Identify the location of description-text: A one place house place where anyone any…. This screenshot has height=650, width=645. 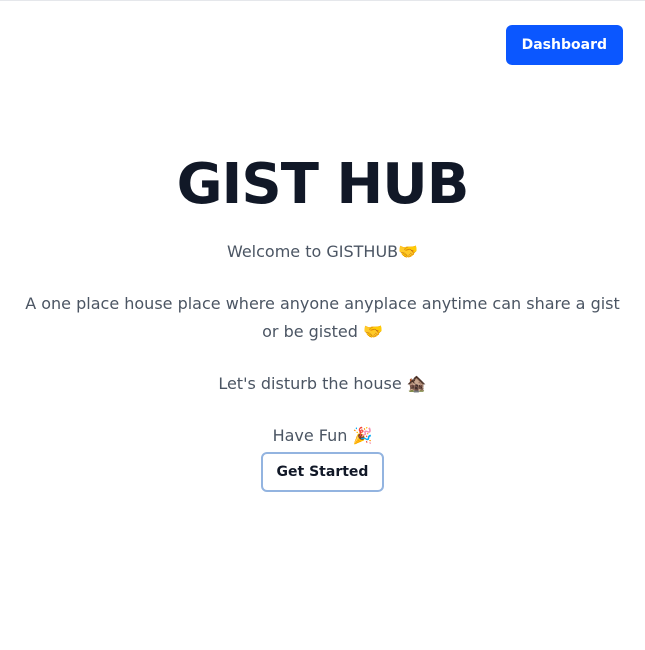
(322, 317).